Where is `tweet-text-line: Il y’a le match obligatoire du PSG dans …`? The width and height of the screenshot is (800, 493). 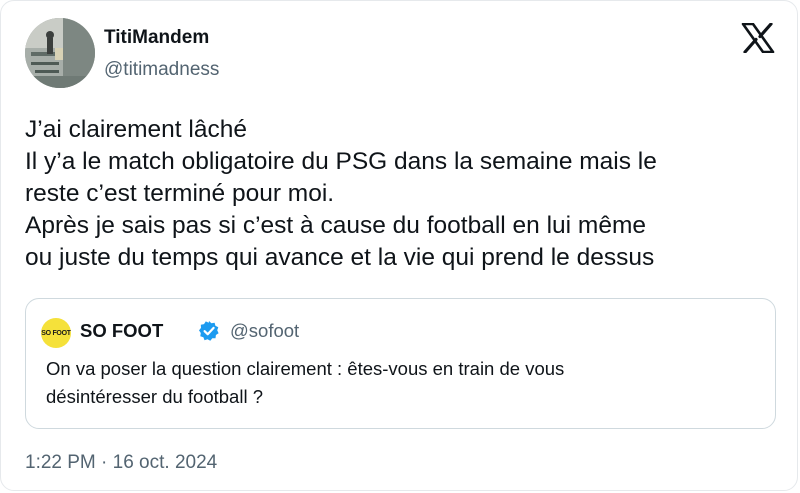
tweet-text-line: Il y’a le match obligatoire du PSG dans … is located at coordinates (341, 161).